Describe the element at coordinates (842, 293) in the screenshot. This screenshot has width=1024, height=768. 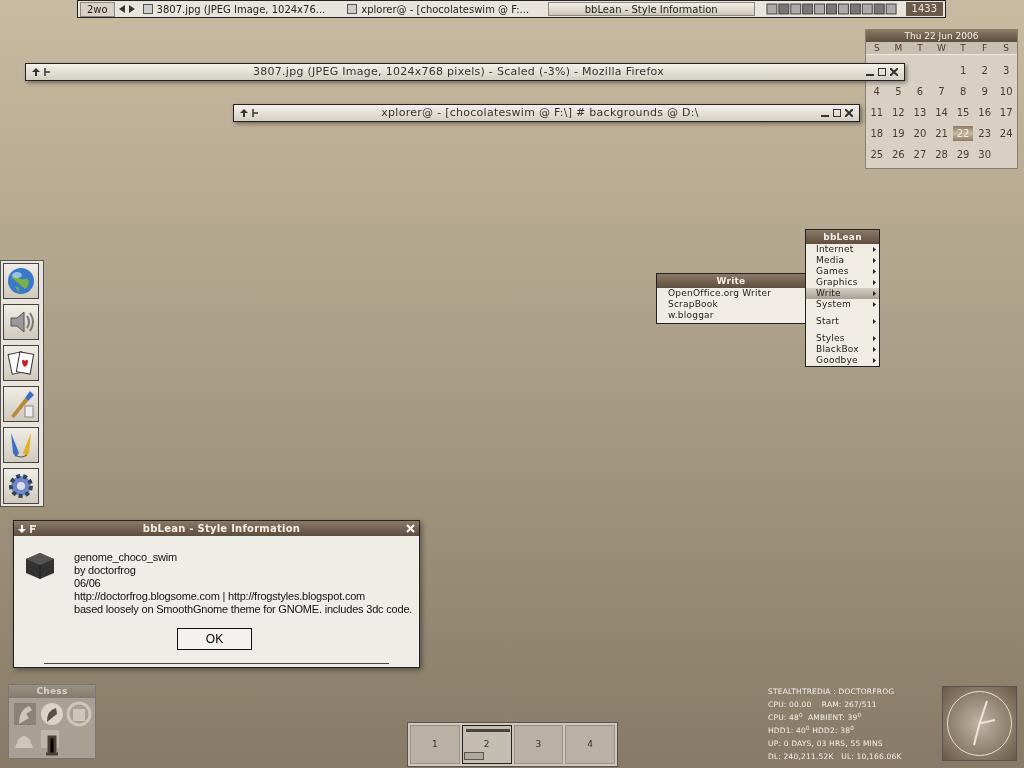
I see `menu-item: Write` at that location.